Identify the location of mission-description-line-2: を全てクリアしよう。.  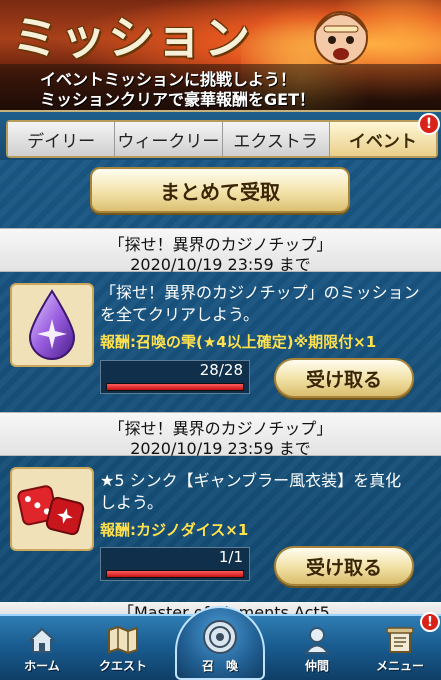
(180, 314).